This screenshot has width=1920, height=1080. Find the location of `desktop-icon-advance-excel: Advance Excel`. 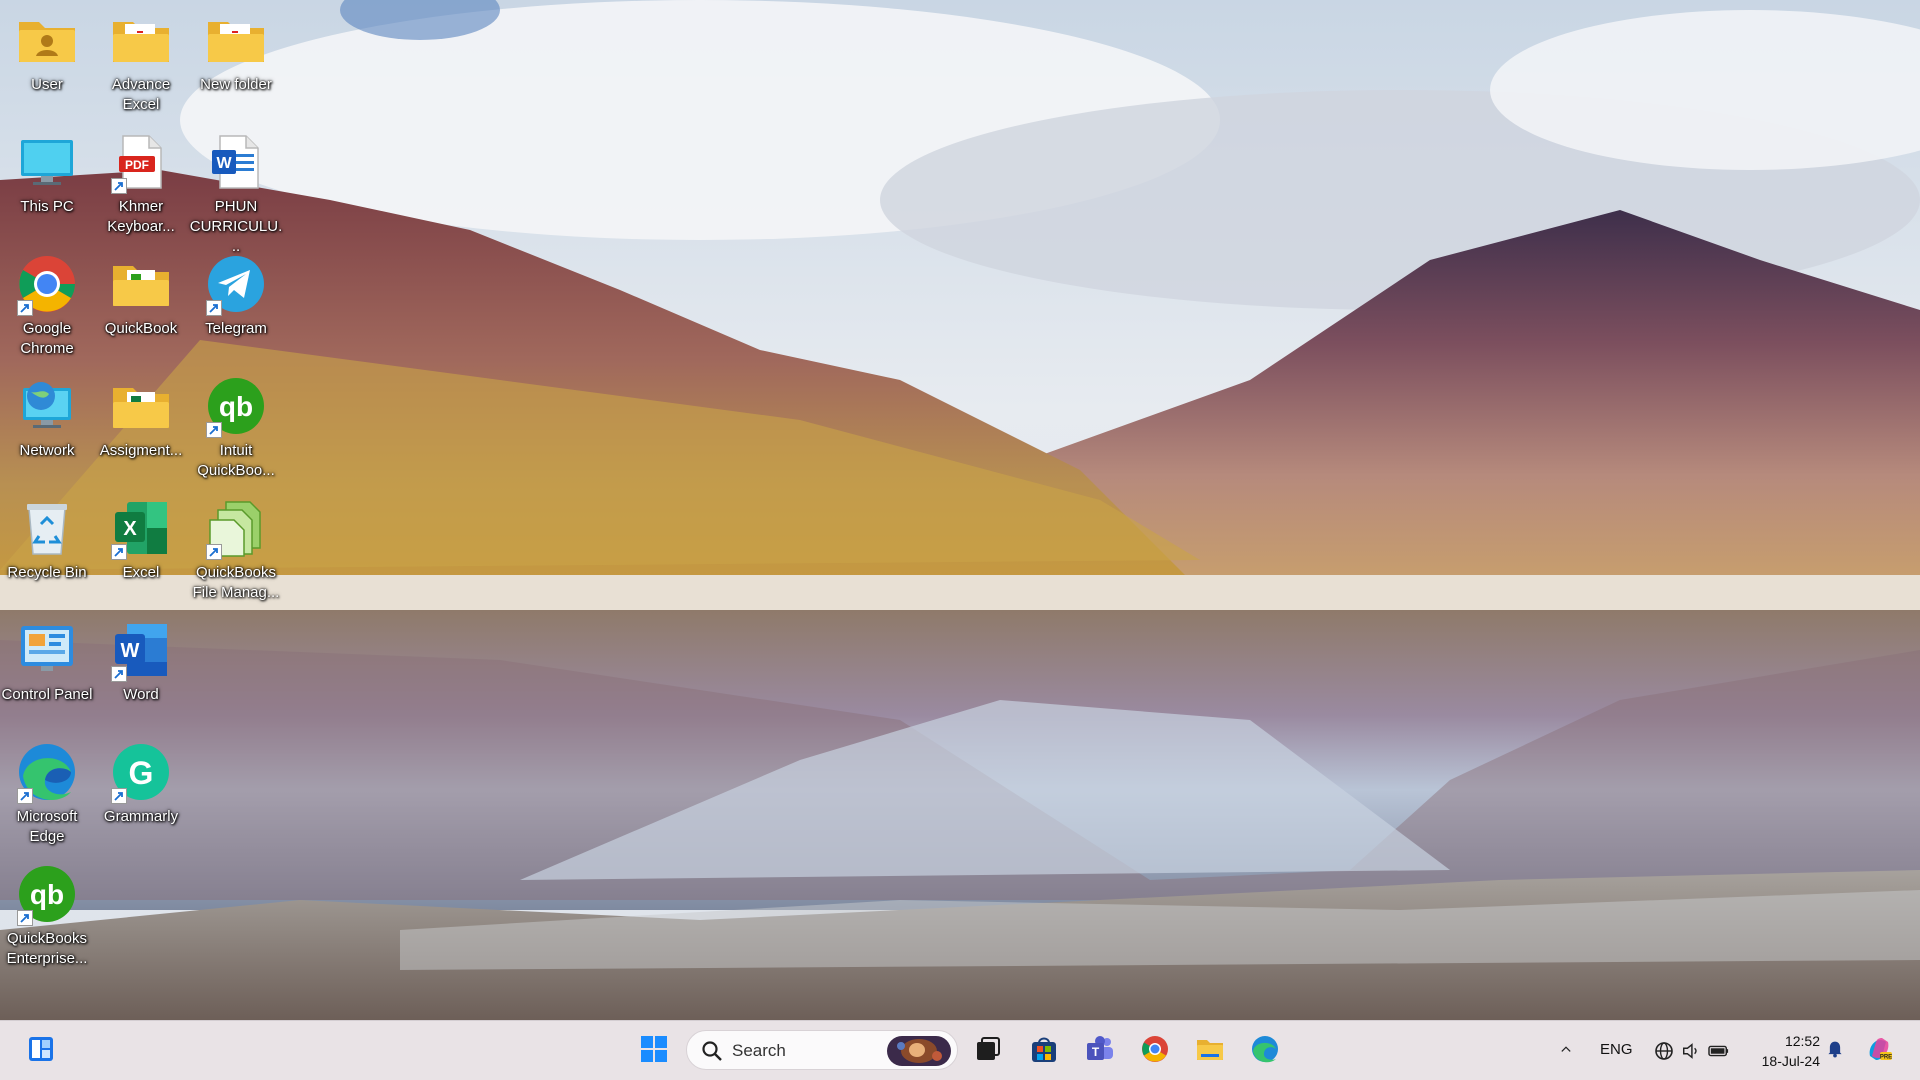

desktop-icon-advance-excel: Advance Excel is located at coordinates (141, 59).